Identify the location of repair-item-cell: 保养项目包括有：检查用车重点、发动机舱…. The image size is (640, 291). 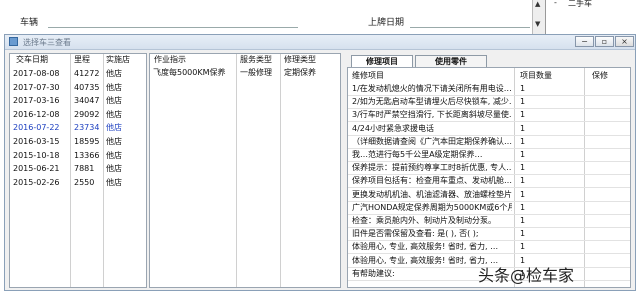
(432, 181).